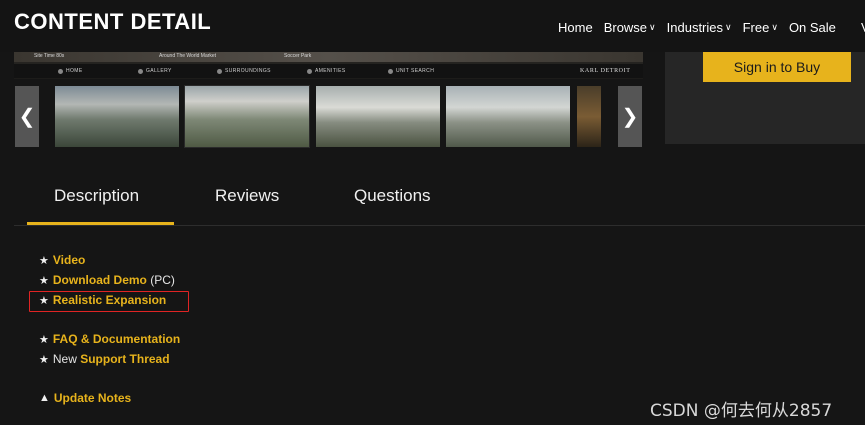  What do you see at coordinates (49, 56) in the screenshot?
I see `hero-map-label: Site Time 80s` at bounding box center [49, 56].